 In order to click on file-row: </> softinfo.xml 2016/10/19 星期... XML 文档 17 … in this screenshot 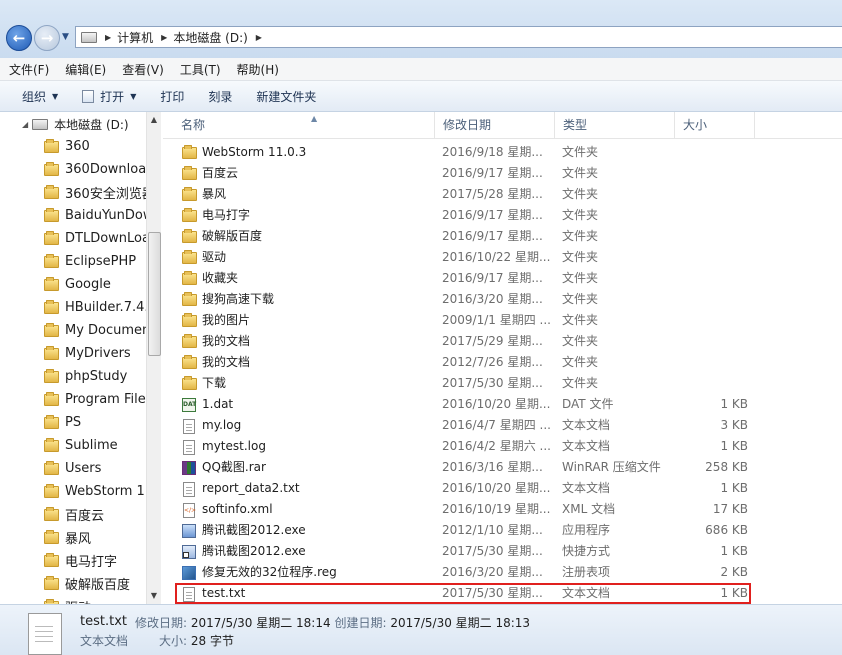, I will do `click(463, 509)`.